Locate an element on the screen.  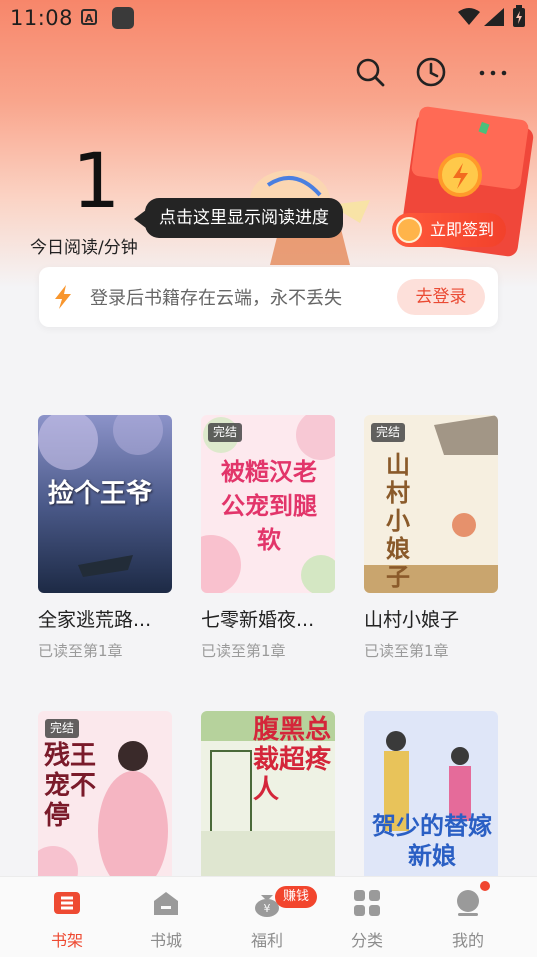
login-banner: 登录后书籍存在云端，永不丢失 去登录 is located at coordinates (268, 297).